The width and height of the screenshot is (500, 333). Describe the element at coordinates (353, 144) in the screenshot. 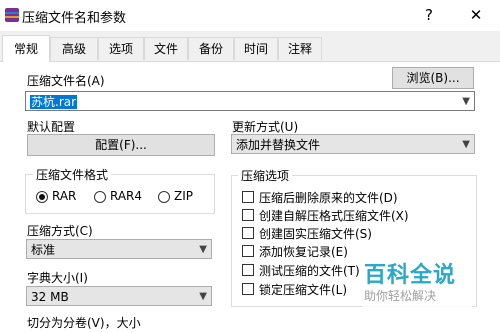

I see `update-mode-select: 添加并替换文件 ▼` at that location.